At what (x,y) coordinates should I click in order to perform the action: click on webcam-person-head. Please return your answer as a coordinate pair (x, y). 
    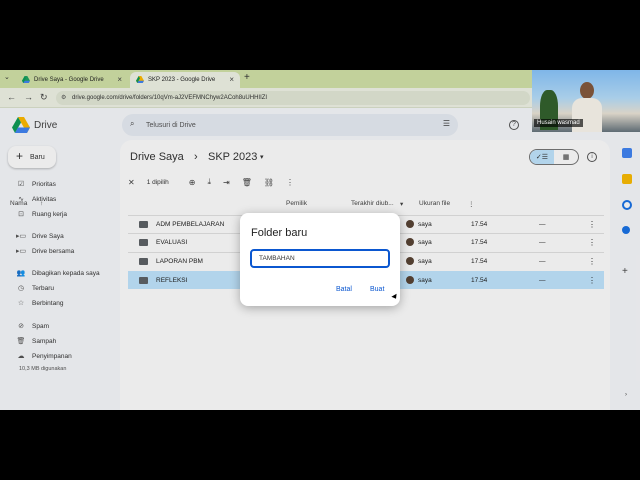
    Looking at the image, I should click on (587, 90).